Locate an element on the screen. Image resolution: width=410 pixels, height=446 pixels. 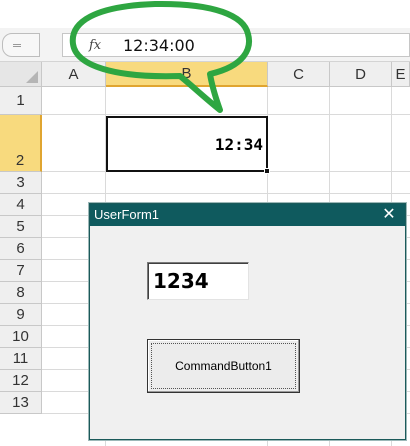
row-header-6: 6 is located at coordinates (21, 249).